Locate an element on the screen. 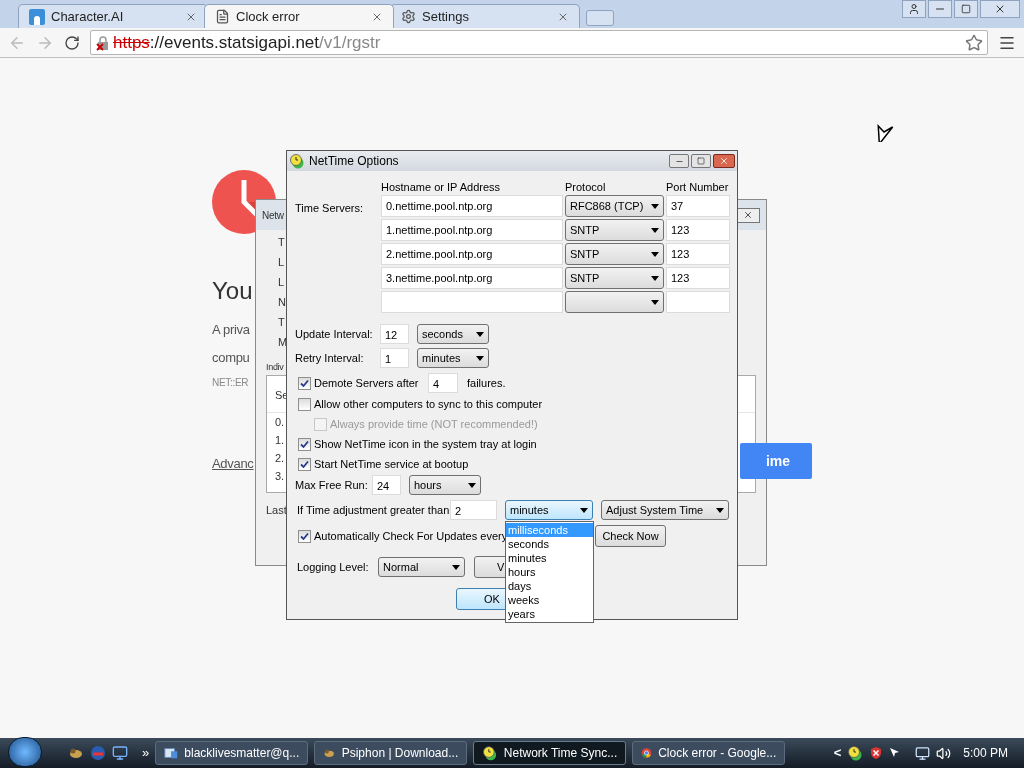 The image size is (1024, 768). list-row-text: 1. is located at coordinates (280, 440).